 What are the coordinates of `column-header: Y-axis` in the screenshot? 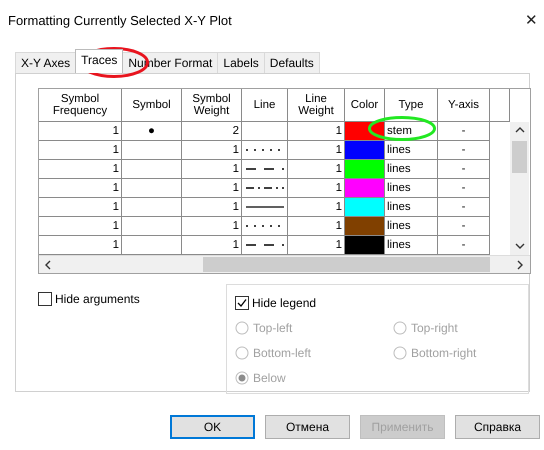 It's located at (464, 105).